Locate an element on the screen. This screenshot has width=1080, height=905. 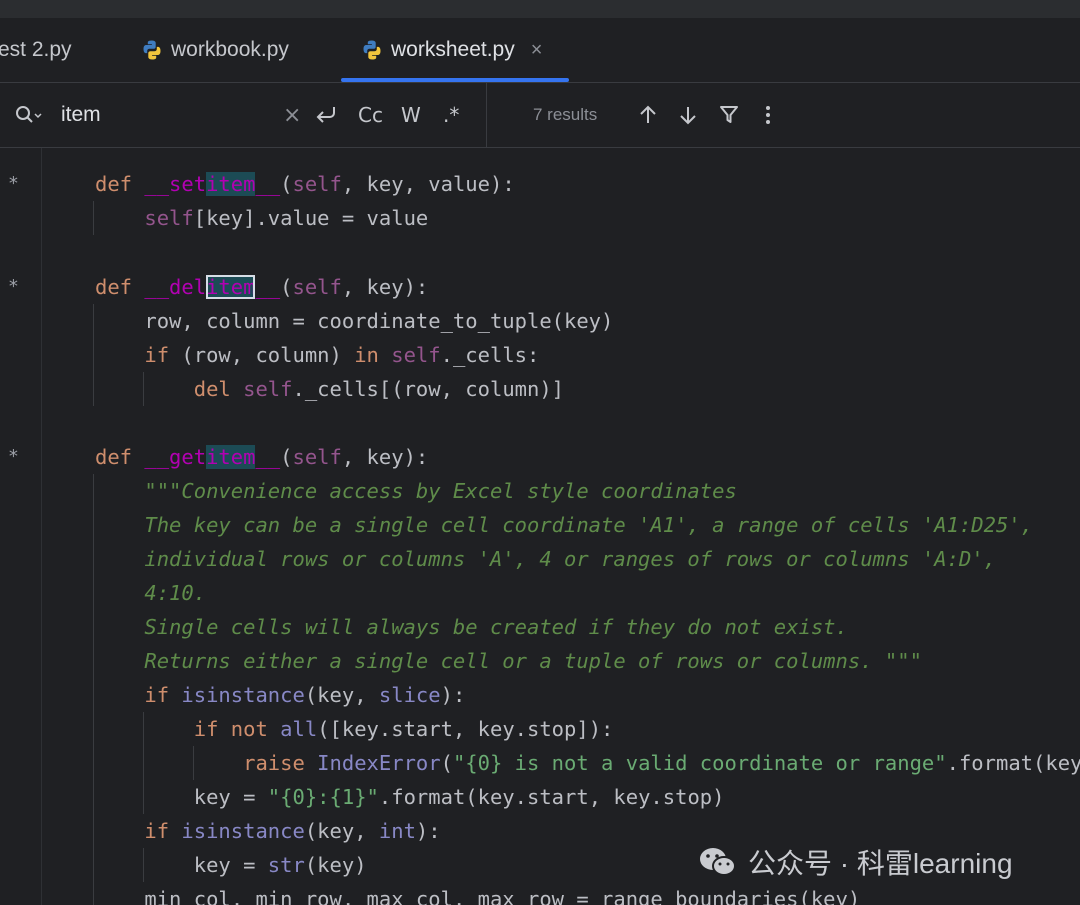
watermark: 公众号 · 科雷learning is located at coordinates (855, 862).